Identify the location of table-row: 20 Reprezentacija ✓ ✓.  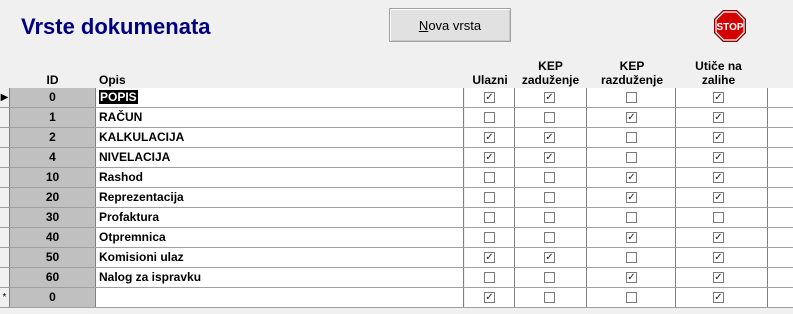
(396, 198).